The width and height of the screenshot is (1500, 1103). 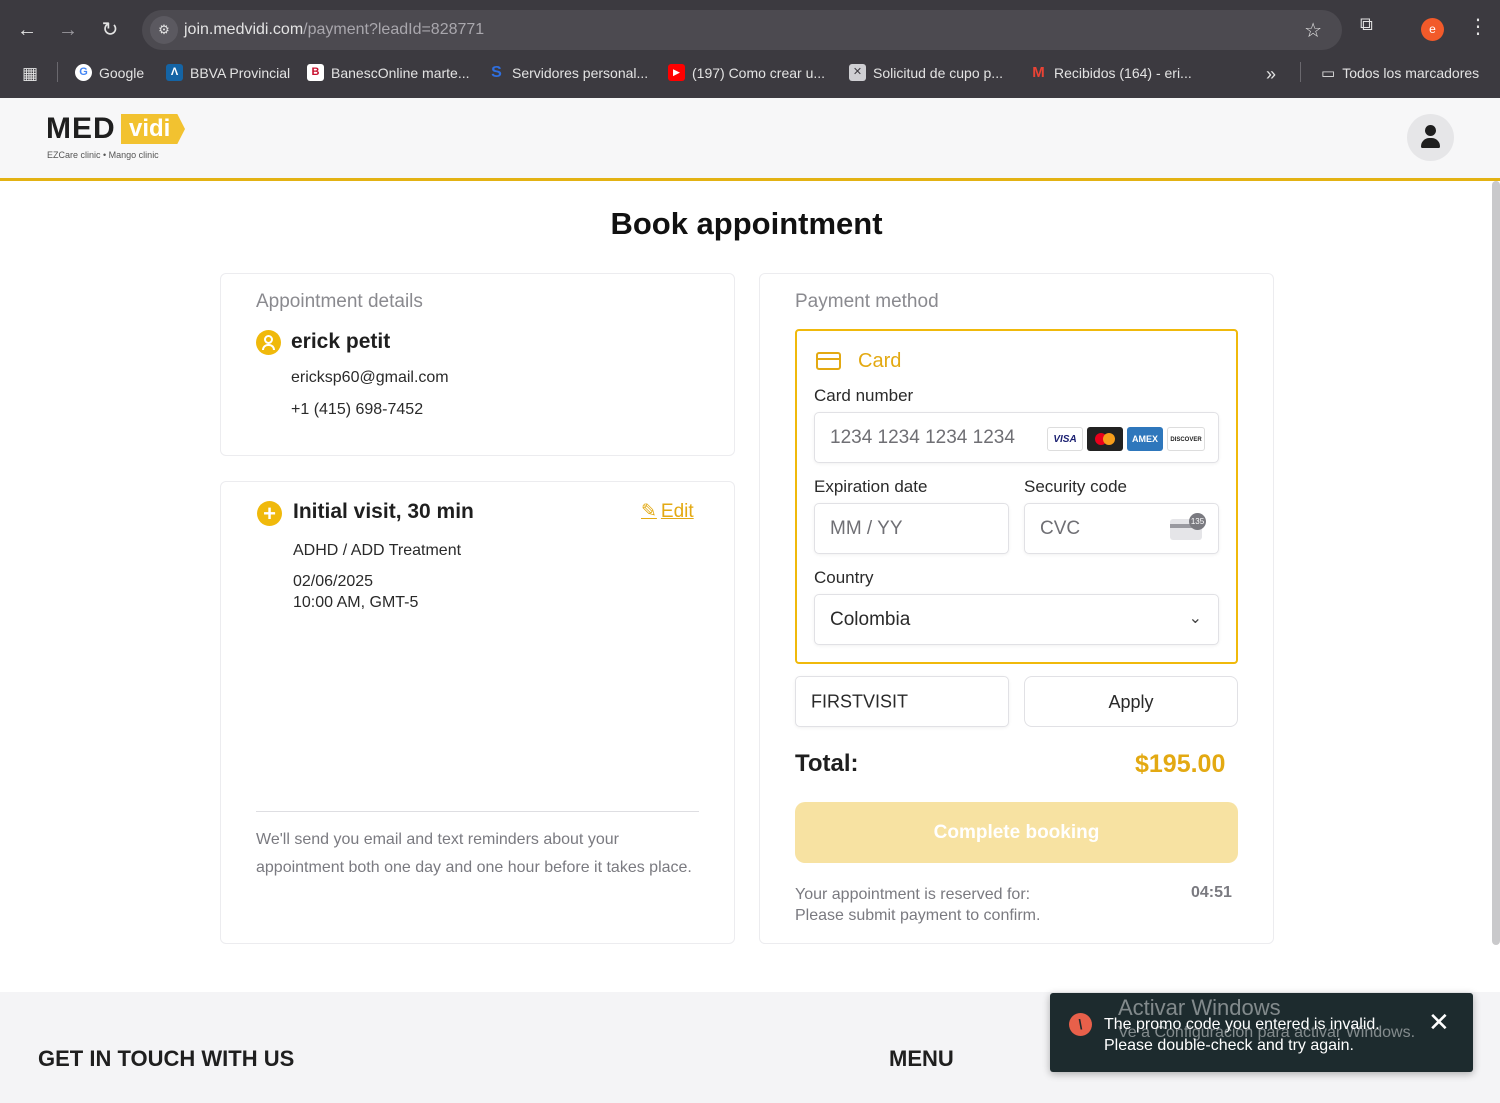 I want to click on footer-menu-heading: MENU, so click(x=921, y=1058).